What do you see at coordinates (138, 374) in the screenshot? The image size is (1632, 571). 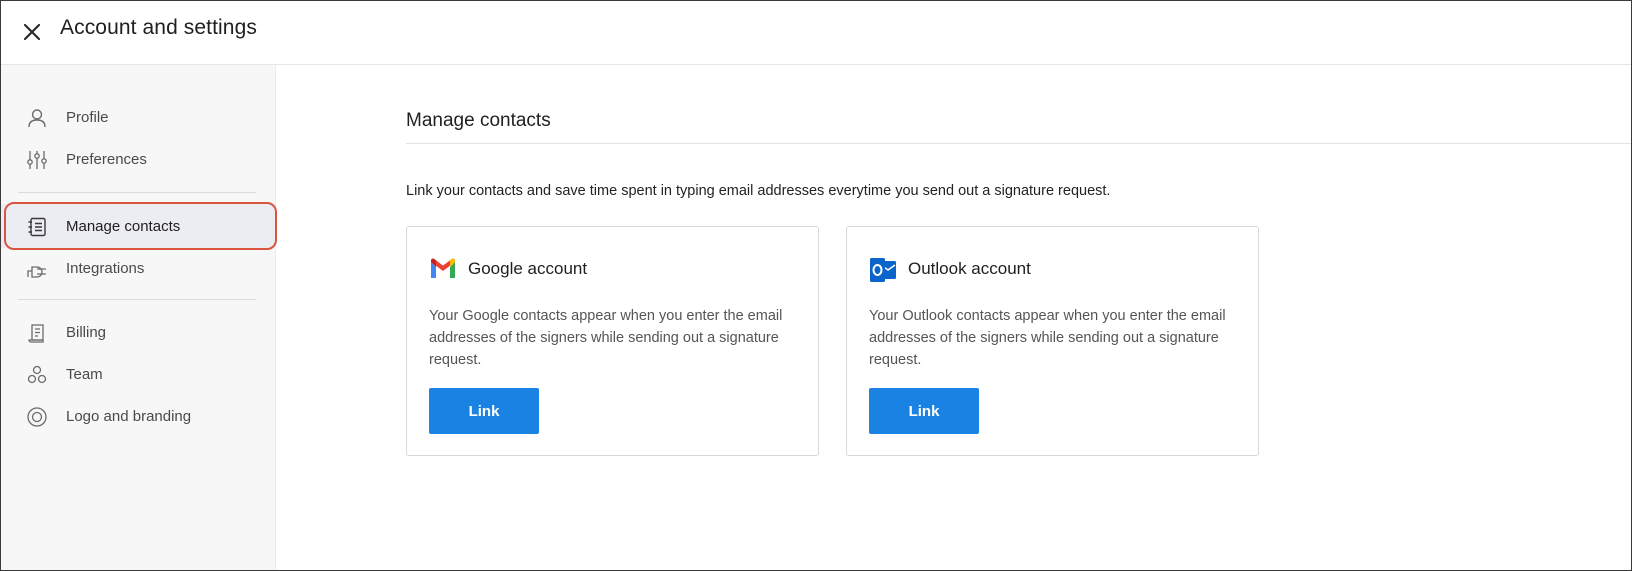 I see `sidebar-item-team: Team` at bounding box center [138, 374].